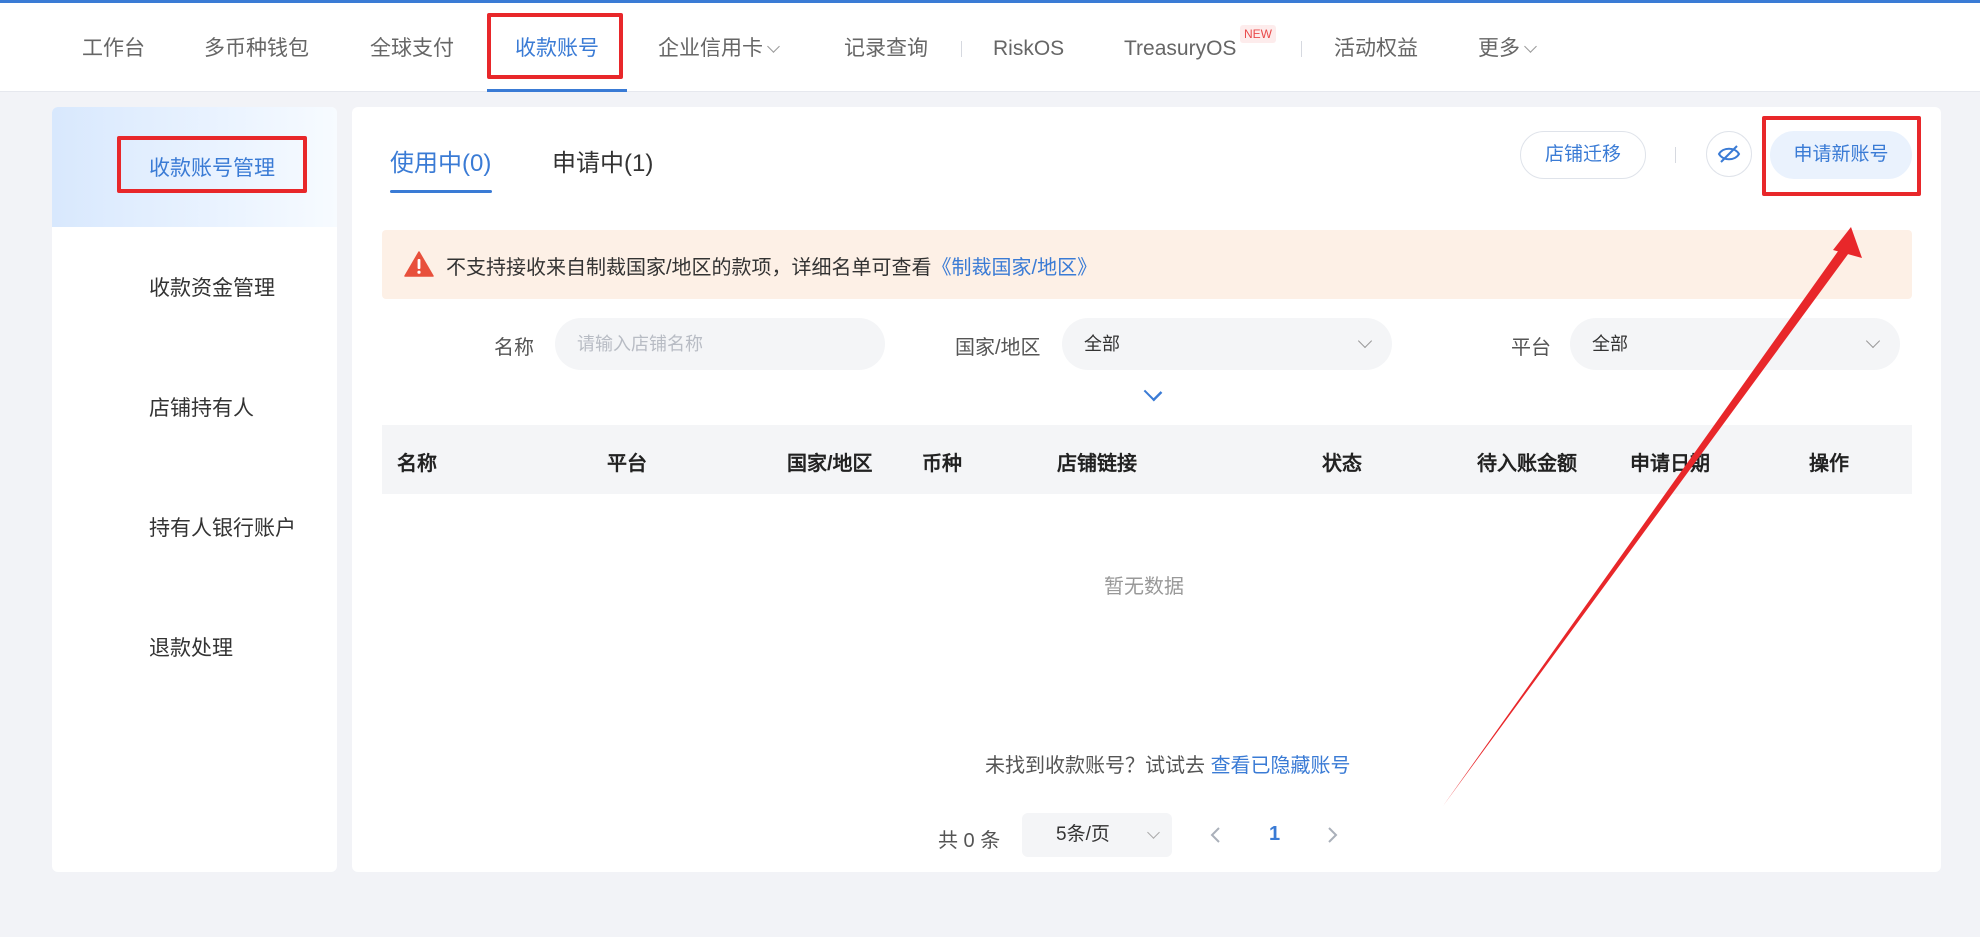 The width and height of the screenshot is (1980, 937). I want to click on expand-filters-chevron-icon, so click(1153, 392).